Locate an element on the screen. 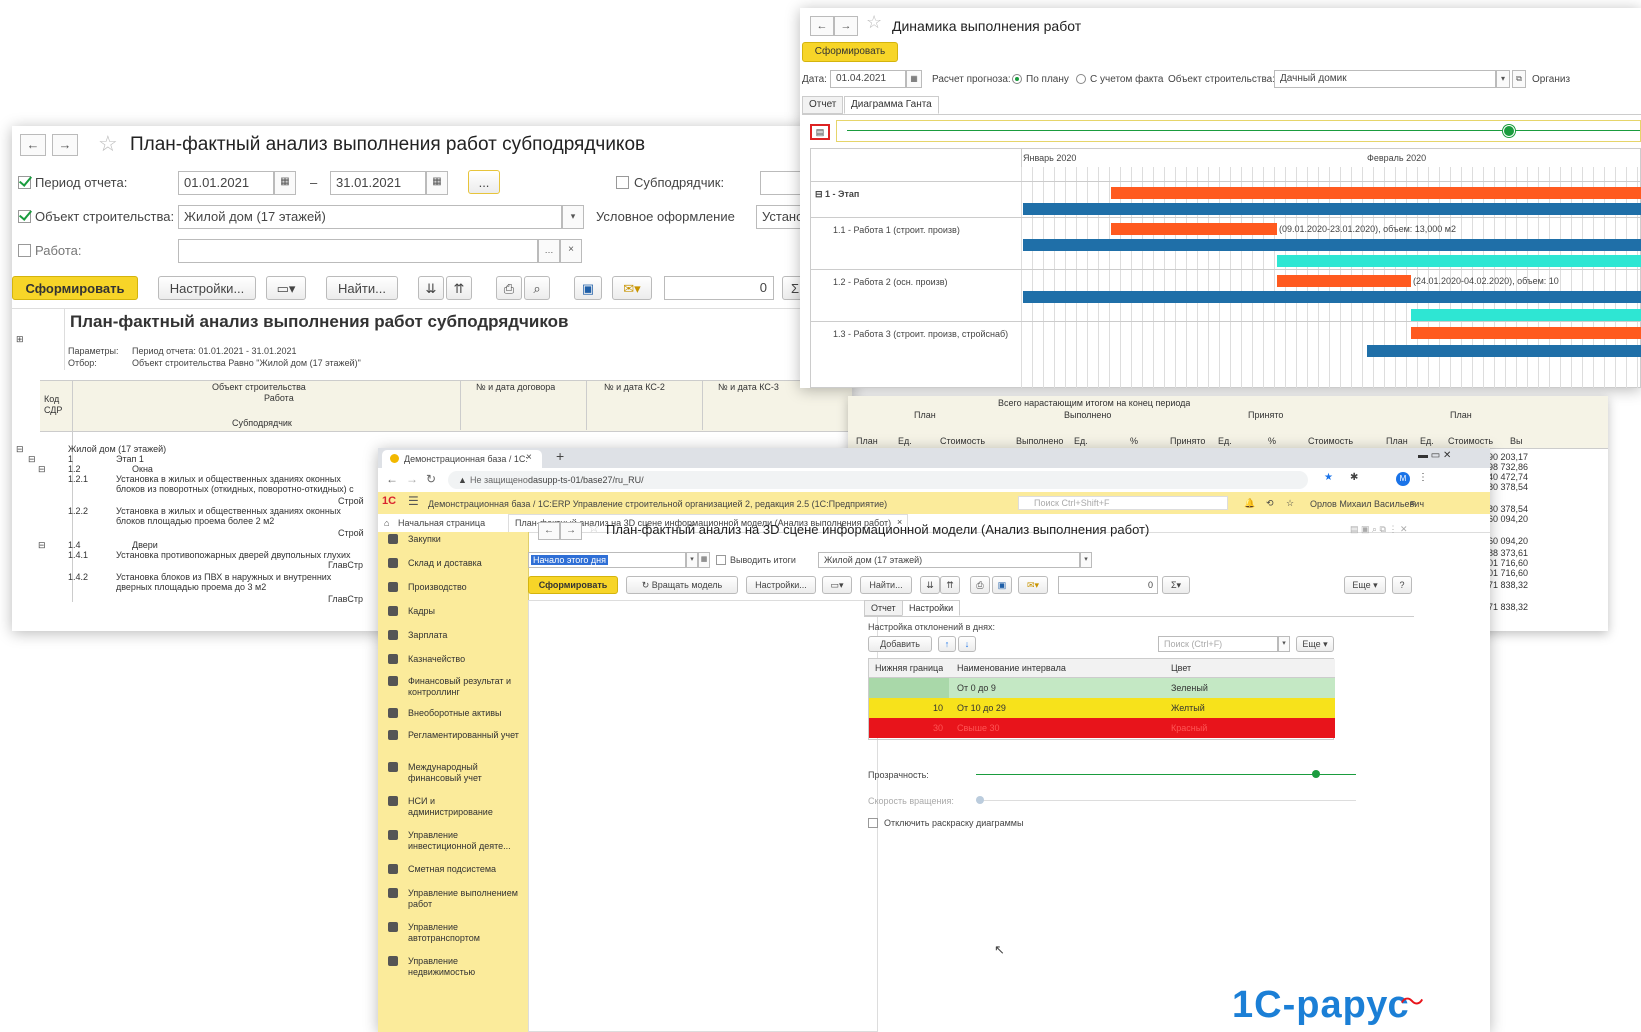 This screenshot has width=1641, height=1032. tab-gantt: Диаграмма Ганта is located at coordinates (891, 105).